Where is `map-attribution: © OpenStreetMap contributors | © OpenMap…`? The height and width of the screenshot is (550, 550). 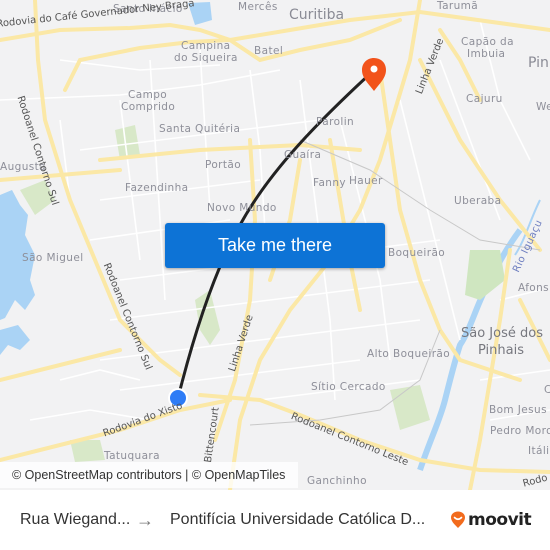 map-attribution: © OpenStreetMap contributors | © OpenMap… is located at coordinates (149, 475).